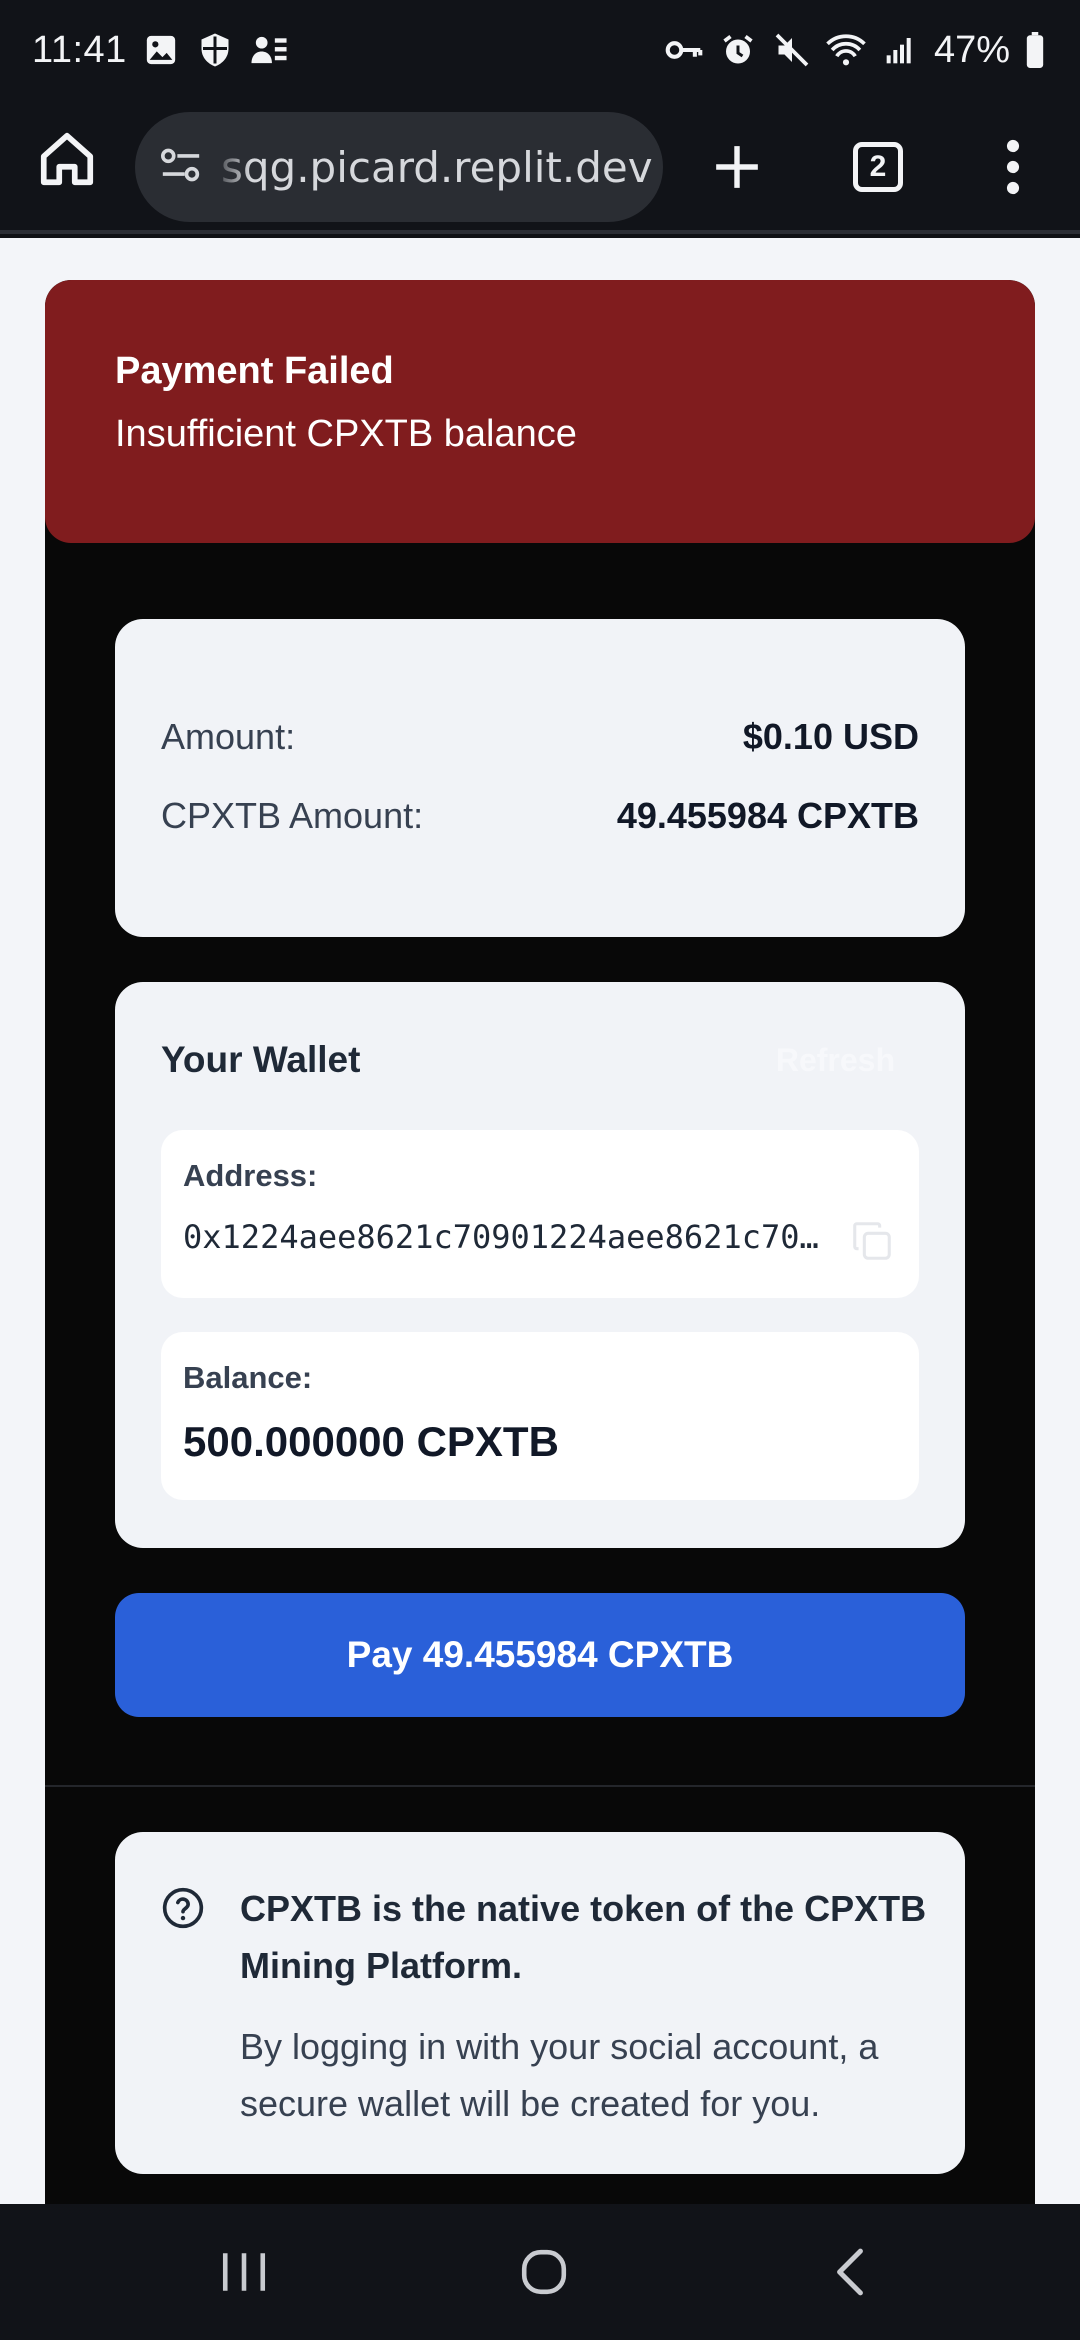 This screenshot has width=1080, height=2340. I want to click on plus-icon, so click(737, 167).